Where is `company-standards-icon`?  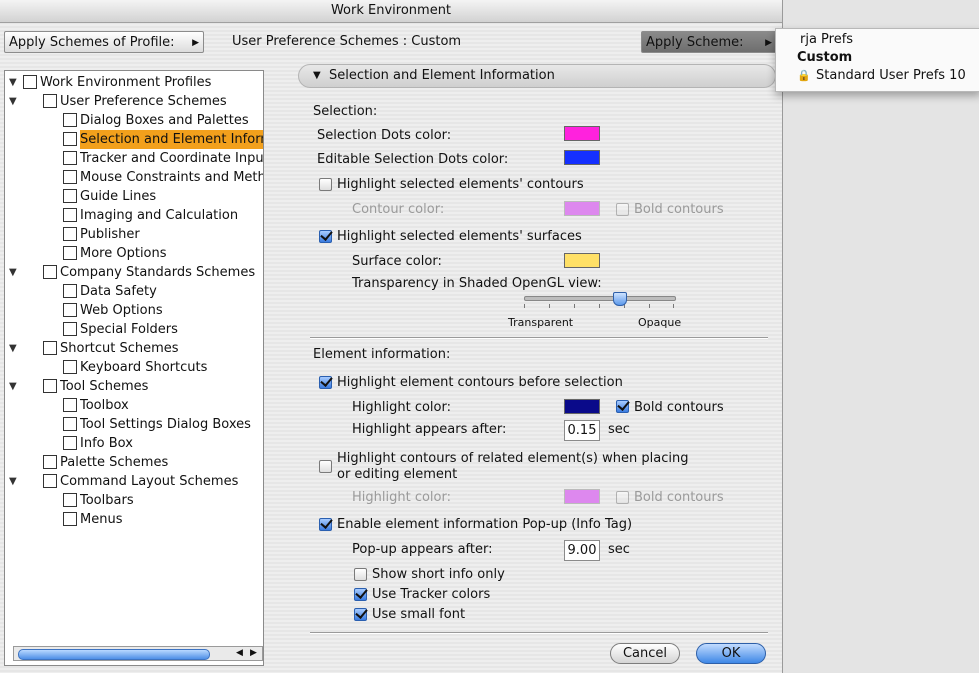
company-standards-icon is located at coordinates (50, 272).